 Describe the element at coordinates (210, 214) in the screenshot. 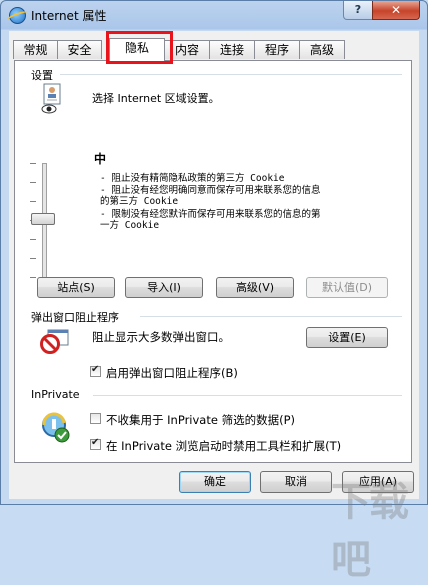

I see `privacy-description-line: - 限制没有经您默许而保存可用来联系您的信息的第` at that location.